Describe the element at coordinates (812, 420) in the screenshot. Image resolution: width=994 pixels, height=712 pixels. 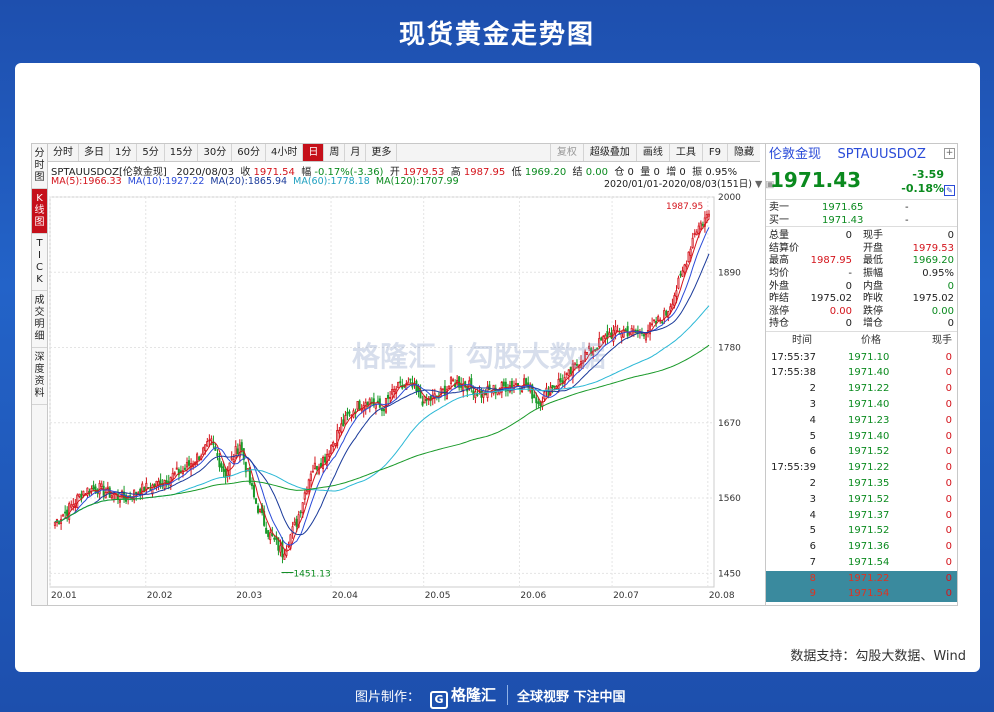
I see `tick-time: 4` at that location.